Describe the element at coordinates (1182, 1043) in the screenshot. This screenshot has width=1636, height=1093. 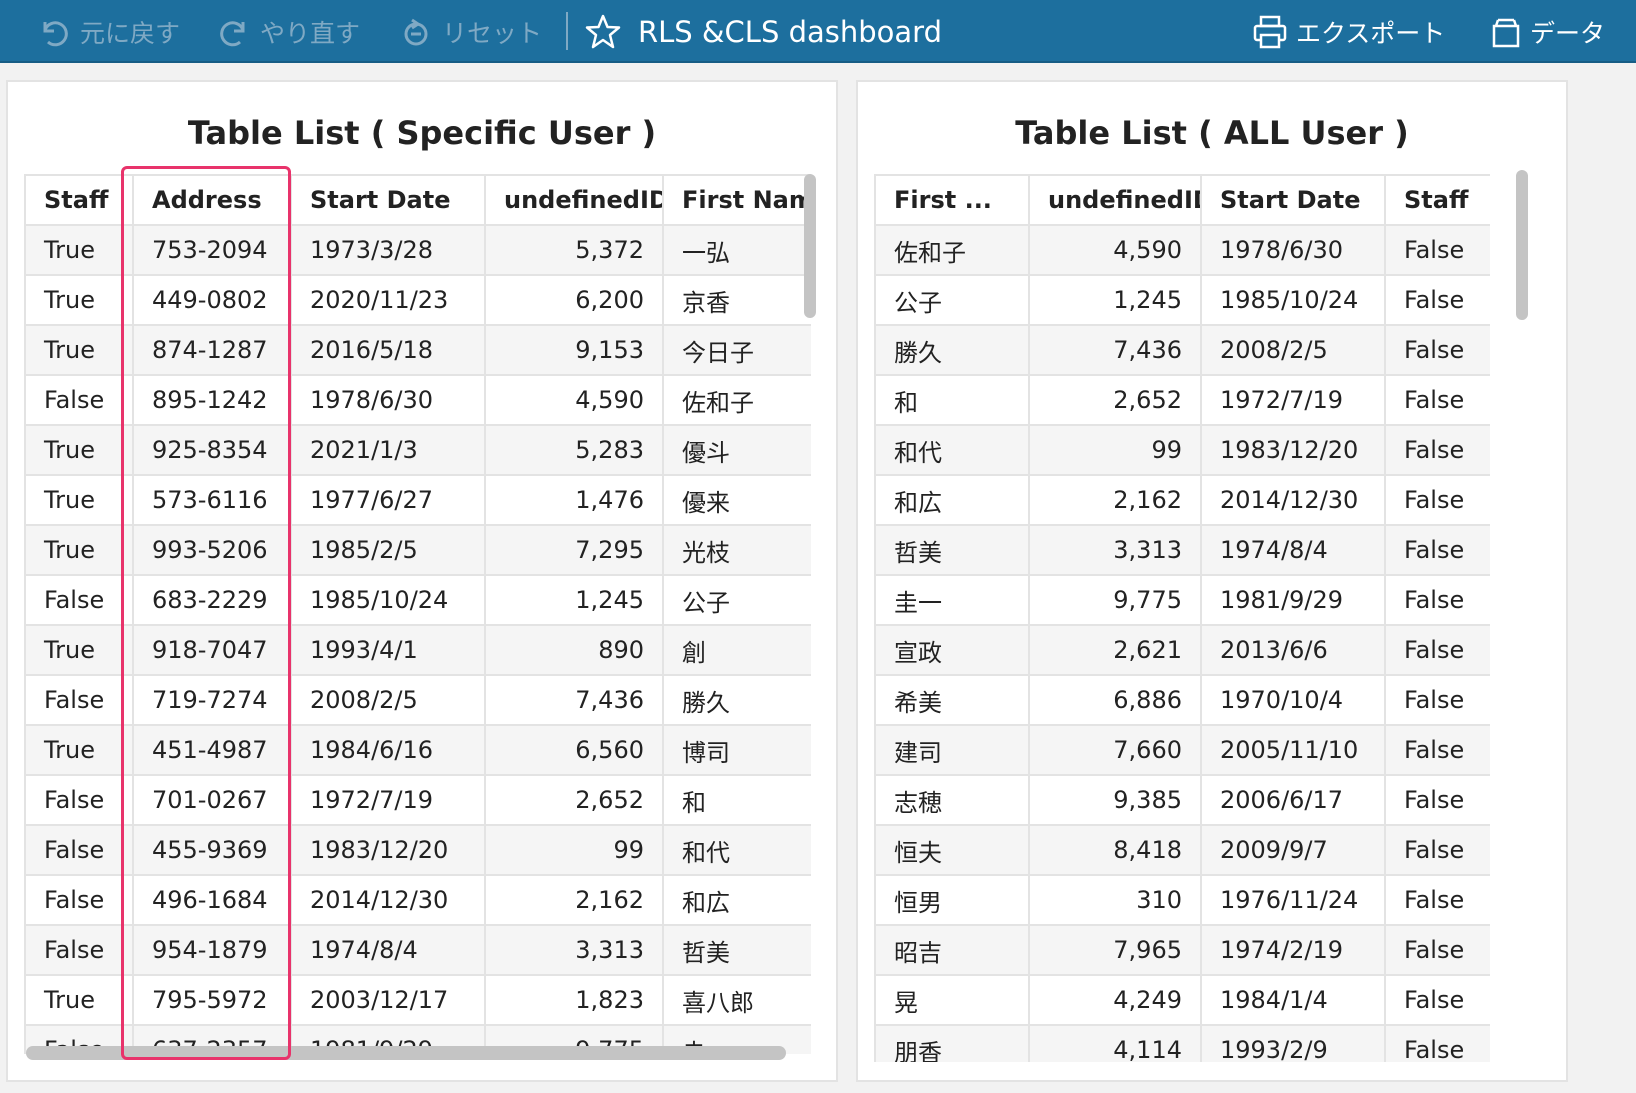
I see `table-row: 朋香 4,114 1993/2/9 False` at that location.